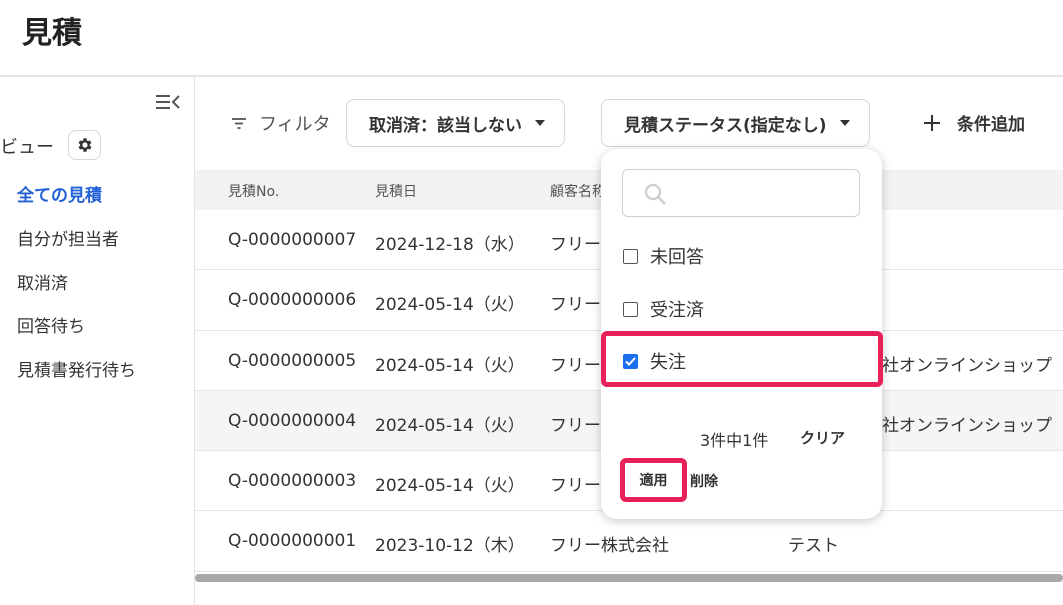 The image size is (1063, 605). What do you see at coordinates (531, 38) in the screenshot?
I see `page-header: 見積` at bounding box center [531, 38].